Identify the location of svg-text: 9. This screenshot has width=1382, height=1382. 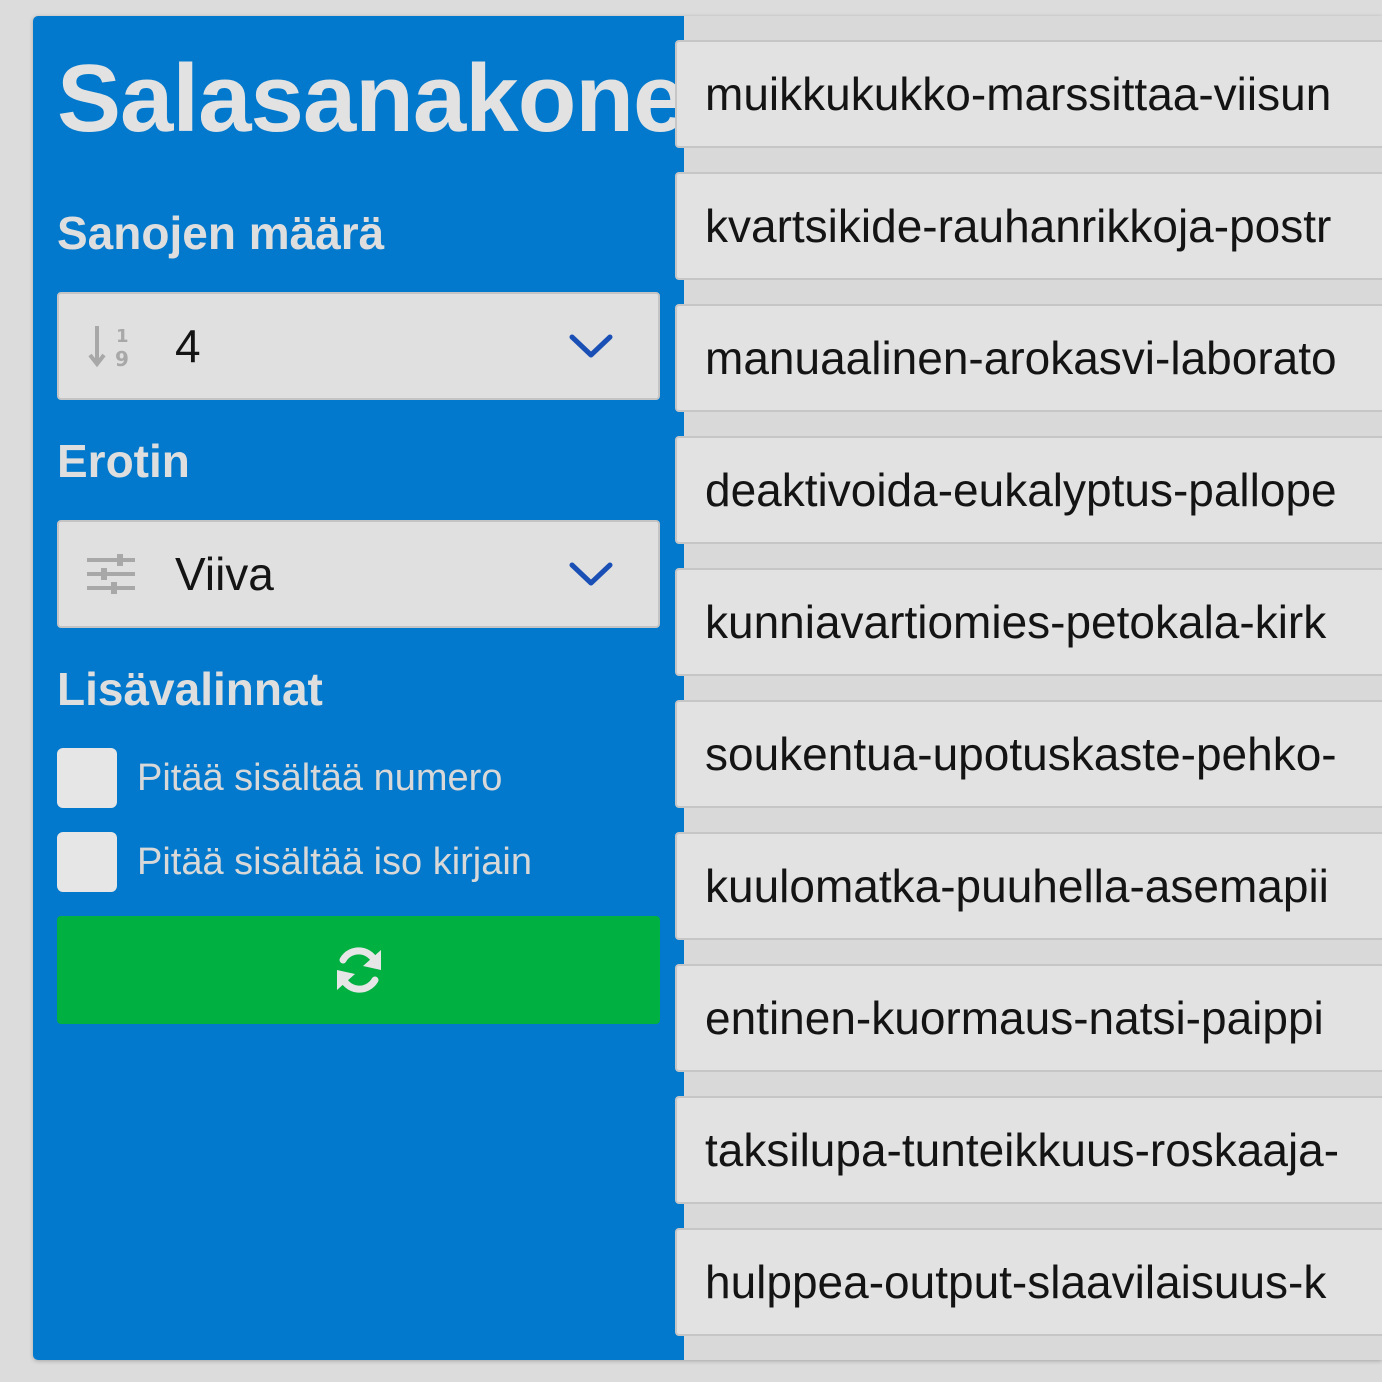
(122, 358).